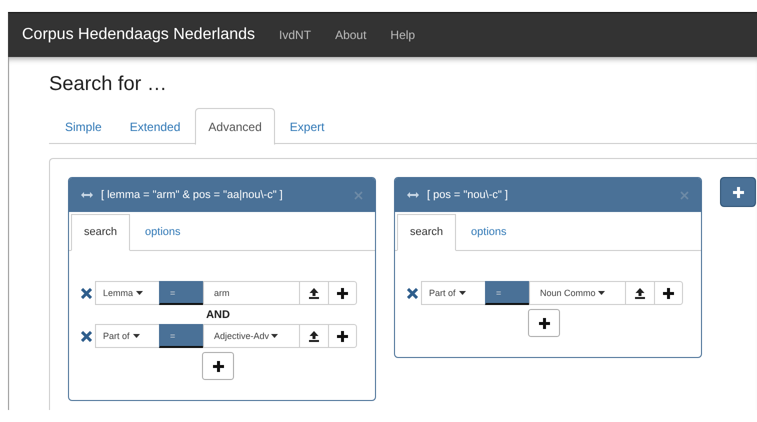 The height and width of the screenshot is (422, 757). Describe the element at coordinates (295, 35) in the screenshot. I see `nav-link: IvdNT` at that location.